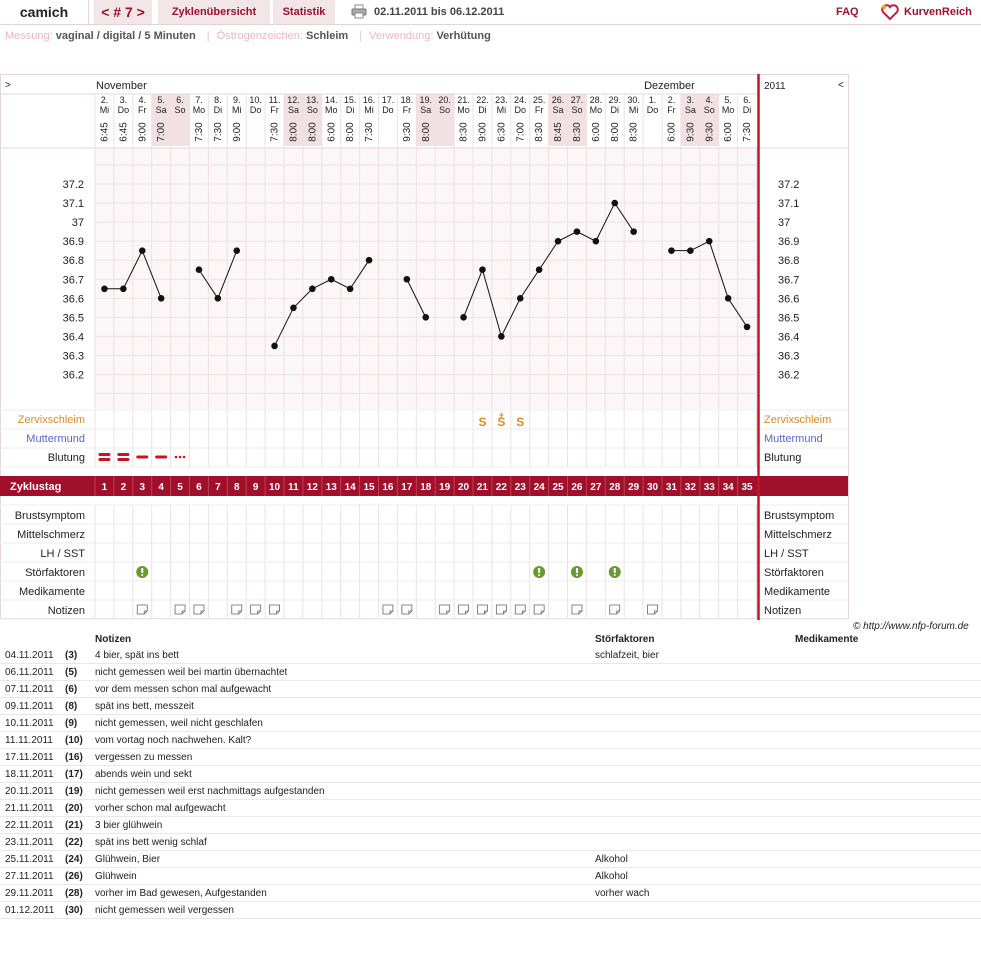 The height and width of the screenshot is (979, 981). I want to click on y-tick-label-right: 36.5, so click(788, 318).